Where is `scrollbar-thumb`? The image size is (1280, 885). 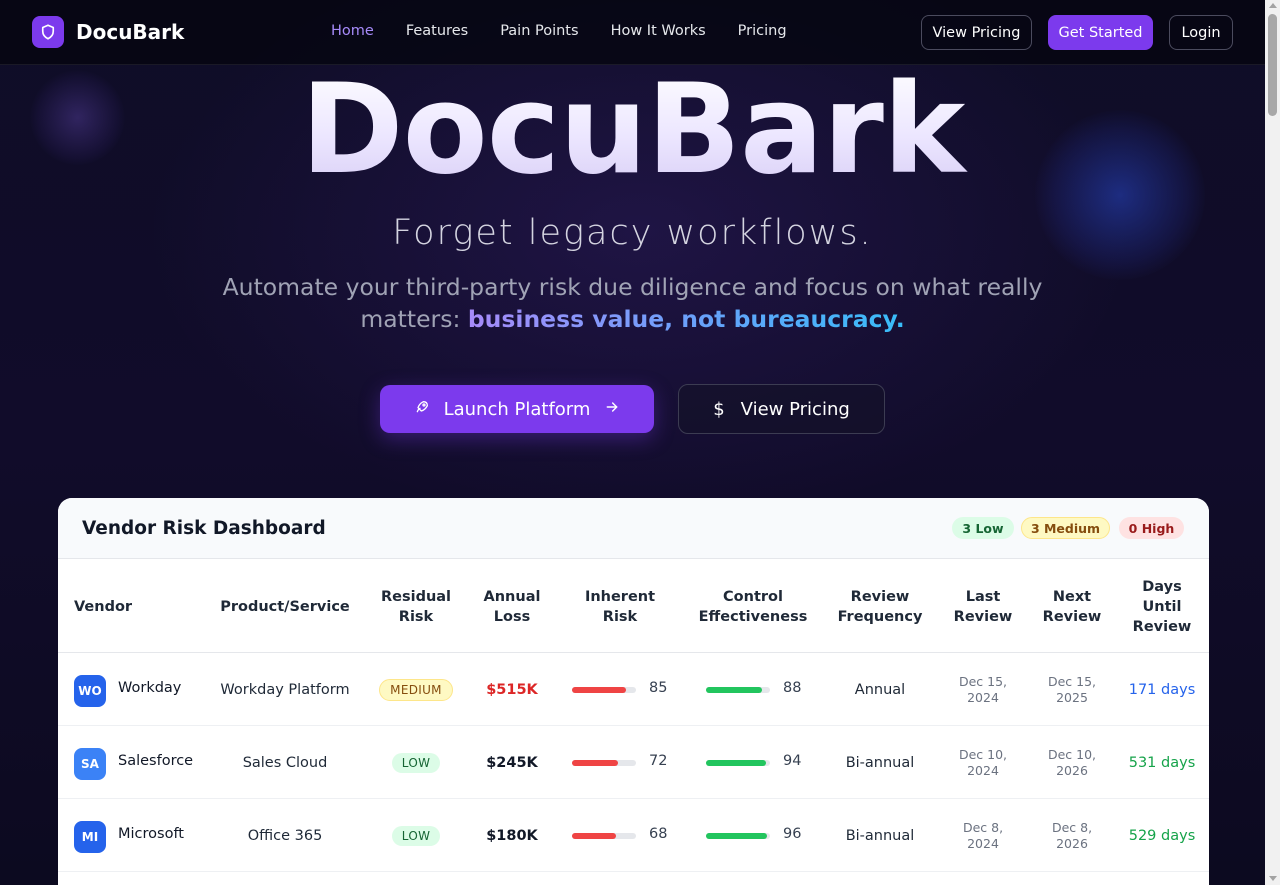 scrollbar-thumb is located at coordinates (1272, 65).